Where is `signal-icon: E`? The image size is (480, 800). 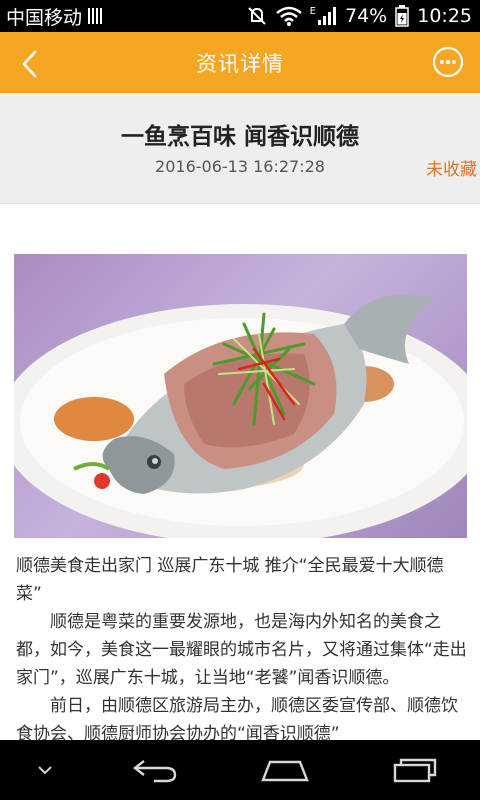 signal-icon: E is located at coordinates (323, 16).